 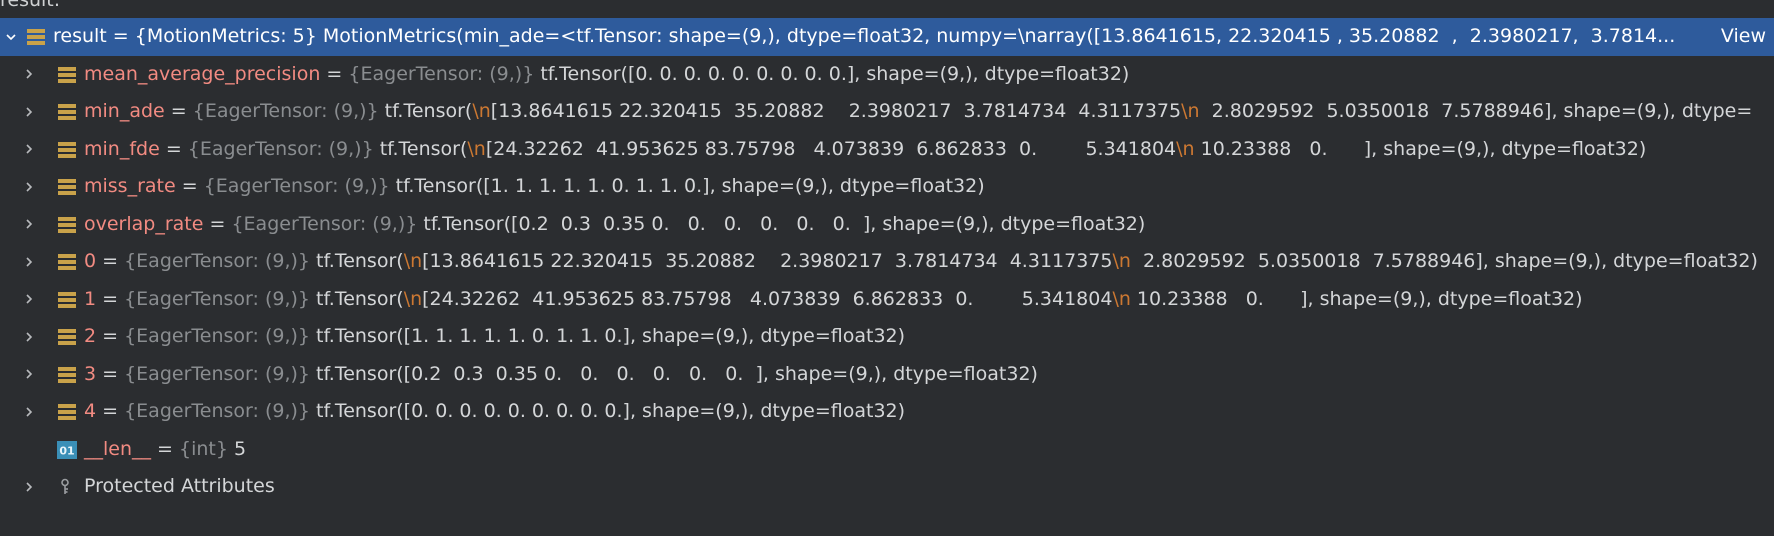 I want to click on var-name: result, so click(x=80, y=36).